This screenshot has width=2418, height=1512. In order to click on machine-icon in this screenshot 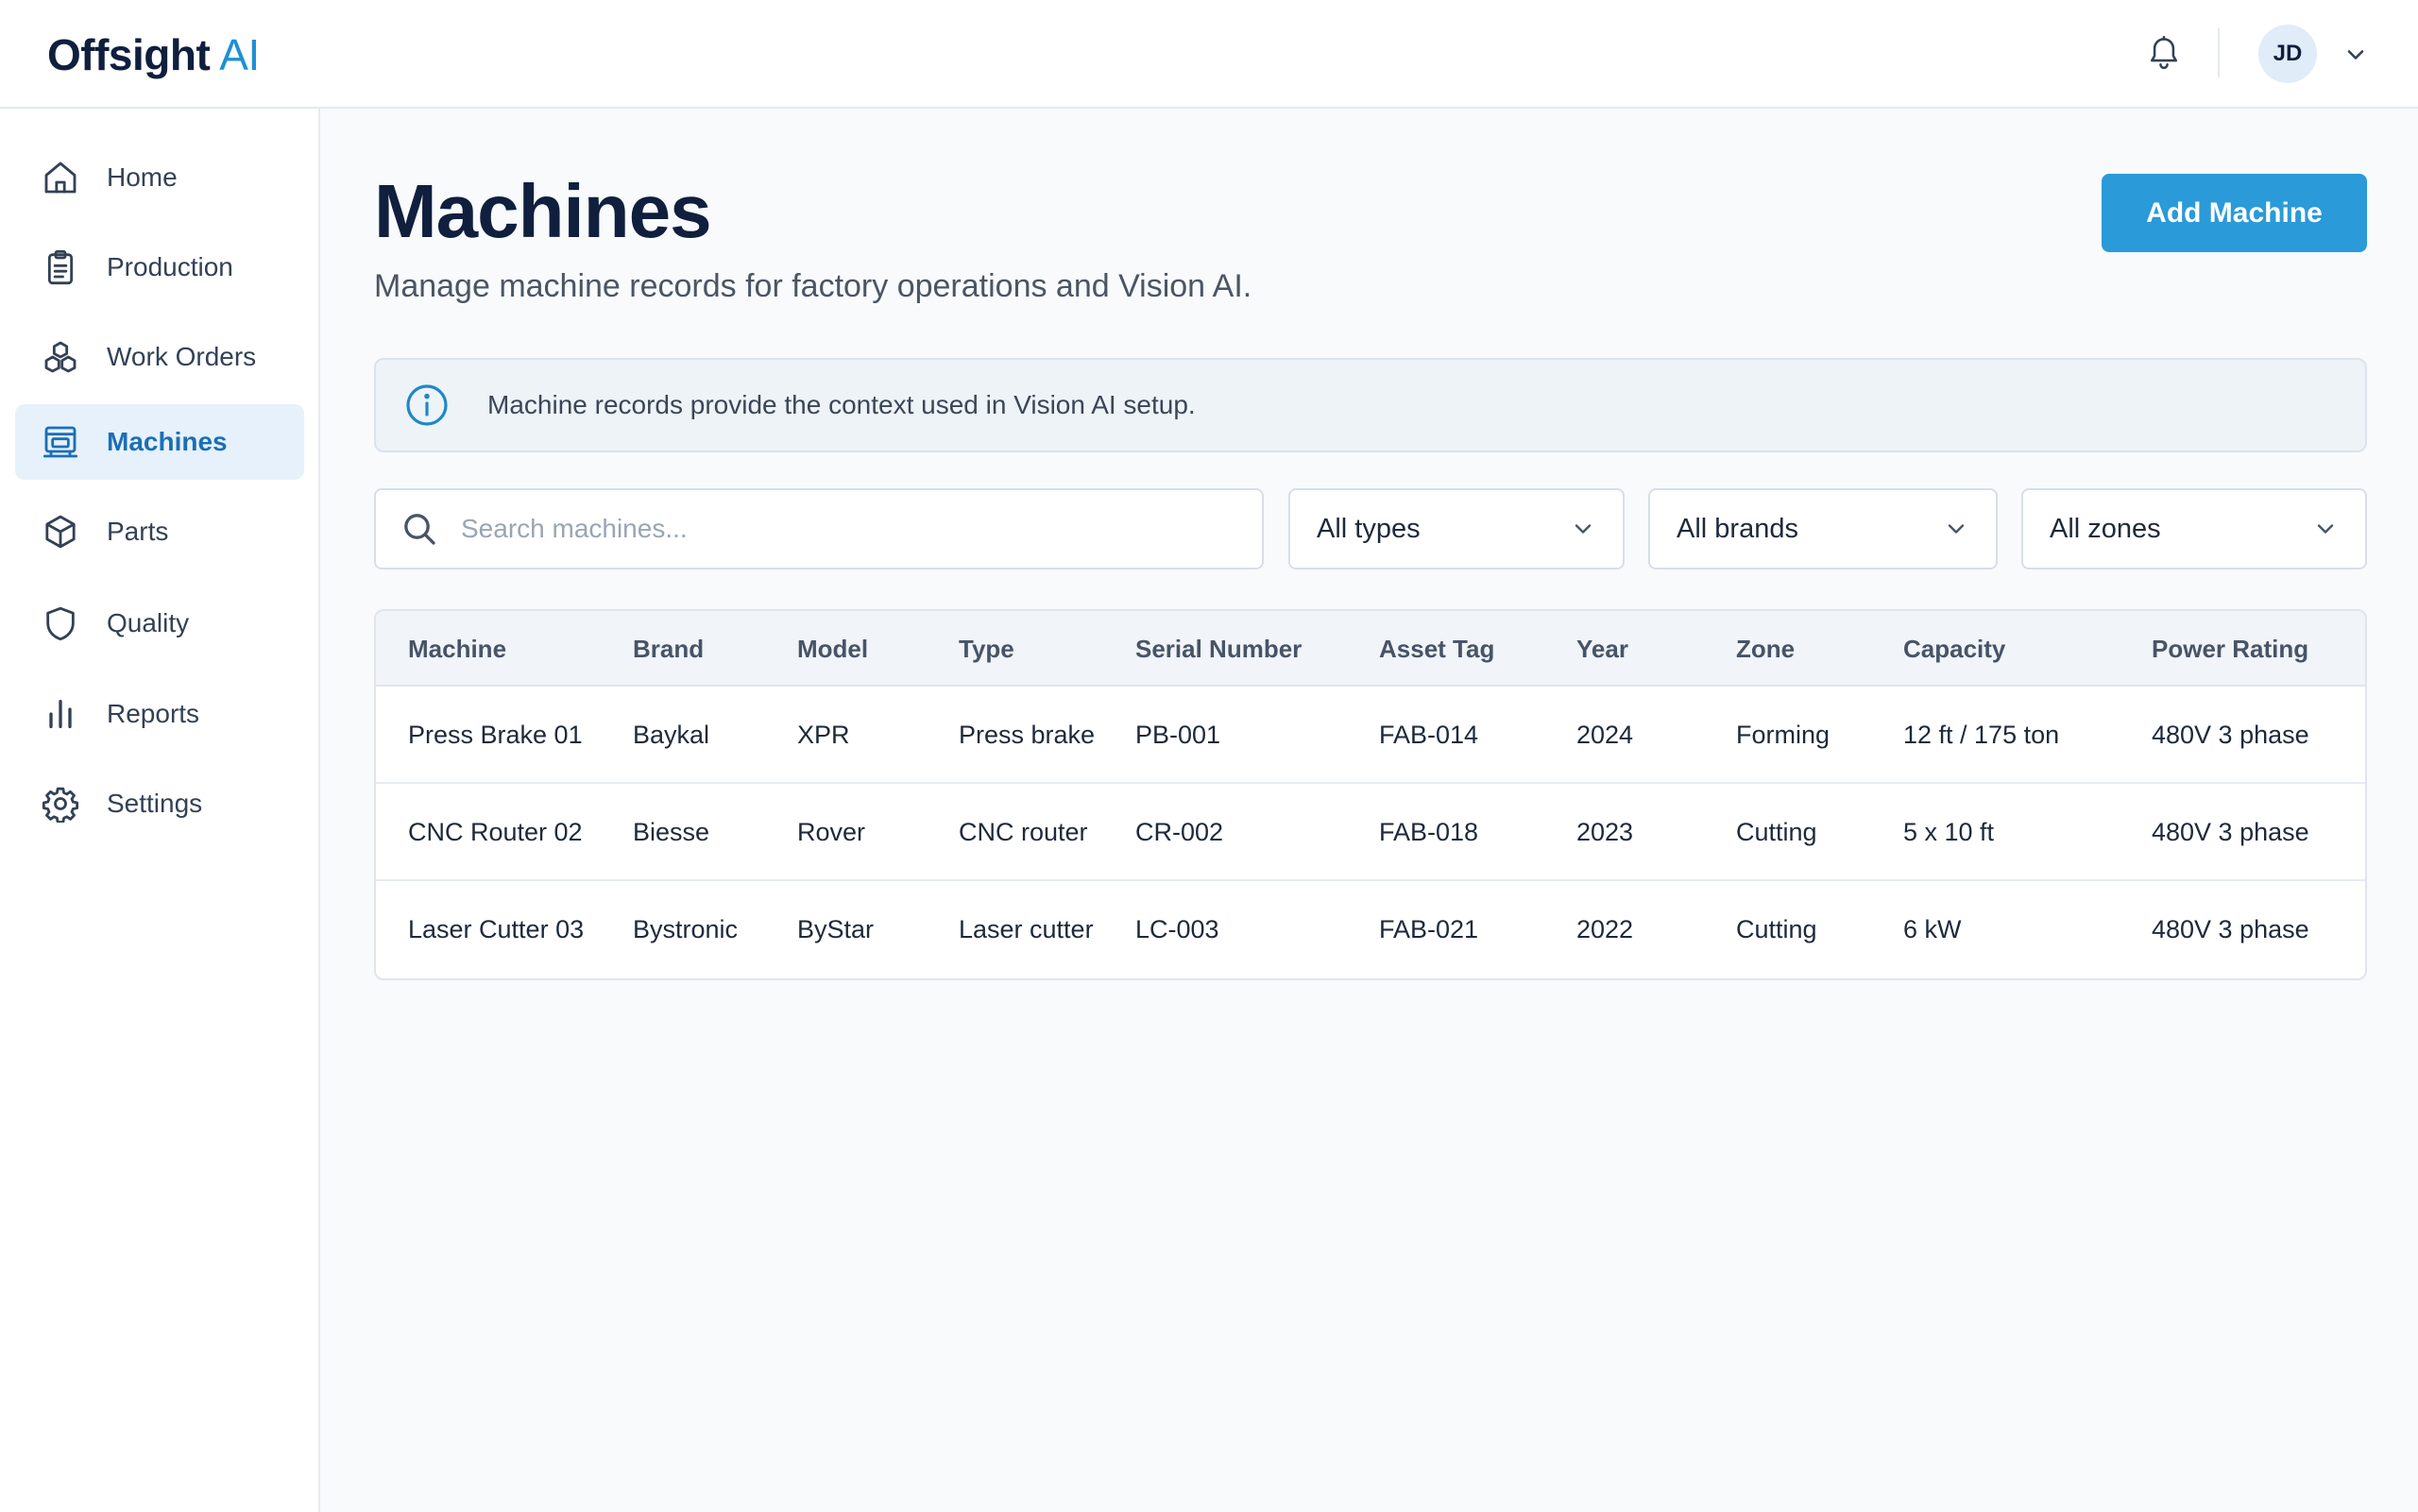, I will do `click(60, 442)`.